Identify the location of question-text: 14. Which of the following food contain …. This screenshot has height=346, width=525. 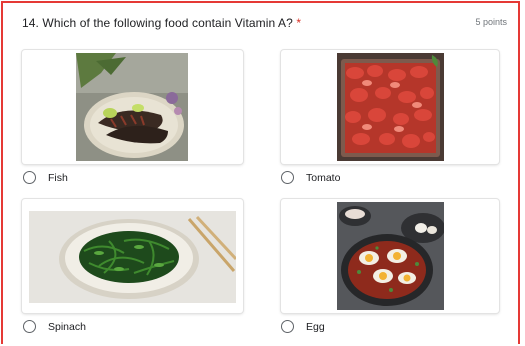
(157, 23).